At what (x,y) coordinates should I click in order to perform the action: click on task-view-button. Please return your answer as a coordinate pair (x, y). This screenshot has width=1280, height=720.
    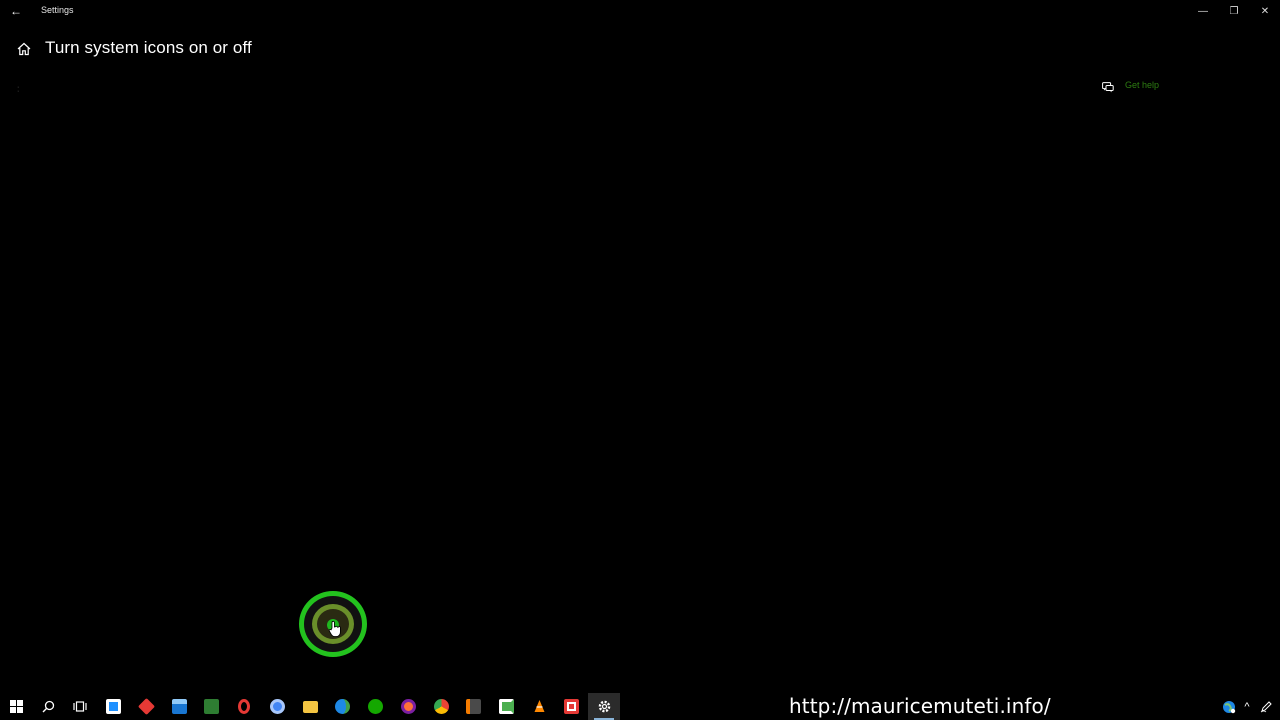
    Looking at the image, I should click on (80, 706).